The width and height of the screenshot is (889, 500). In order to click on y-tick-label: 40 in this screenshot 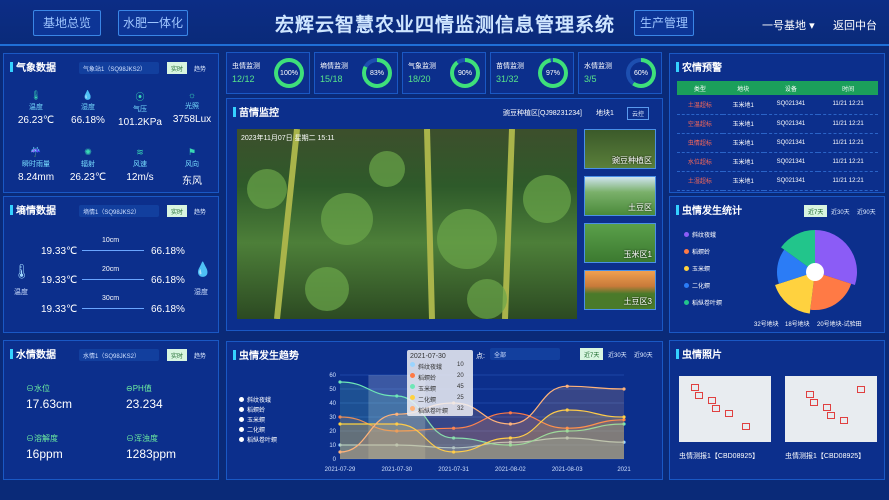, I will do `click(332, 404)`.